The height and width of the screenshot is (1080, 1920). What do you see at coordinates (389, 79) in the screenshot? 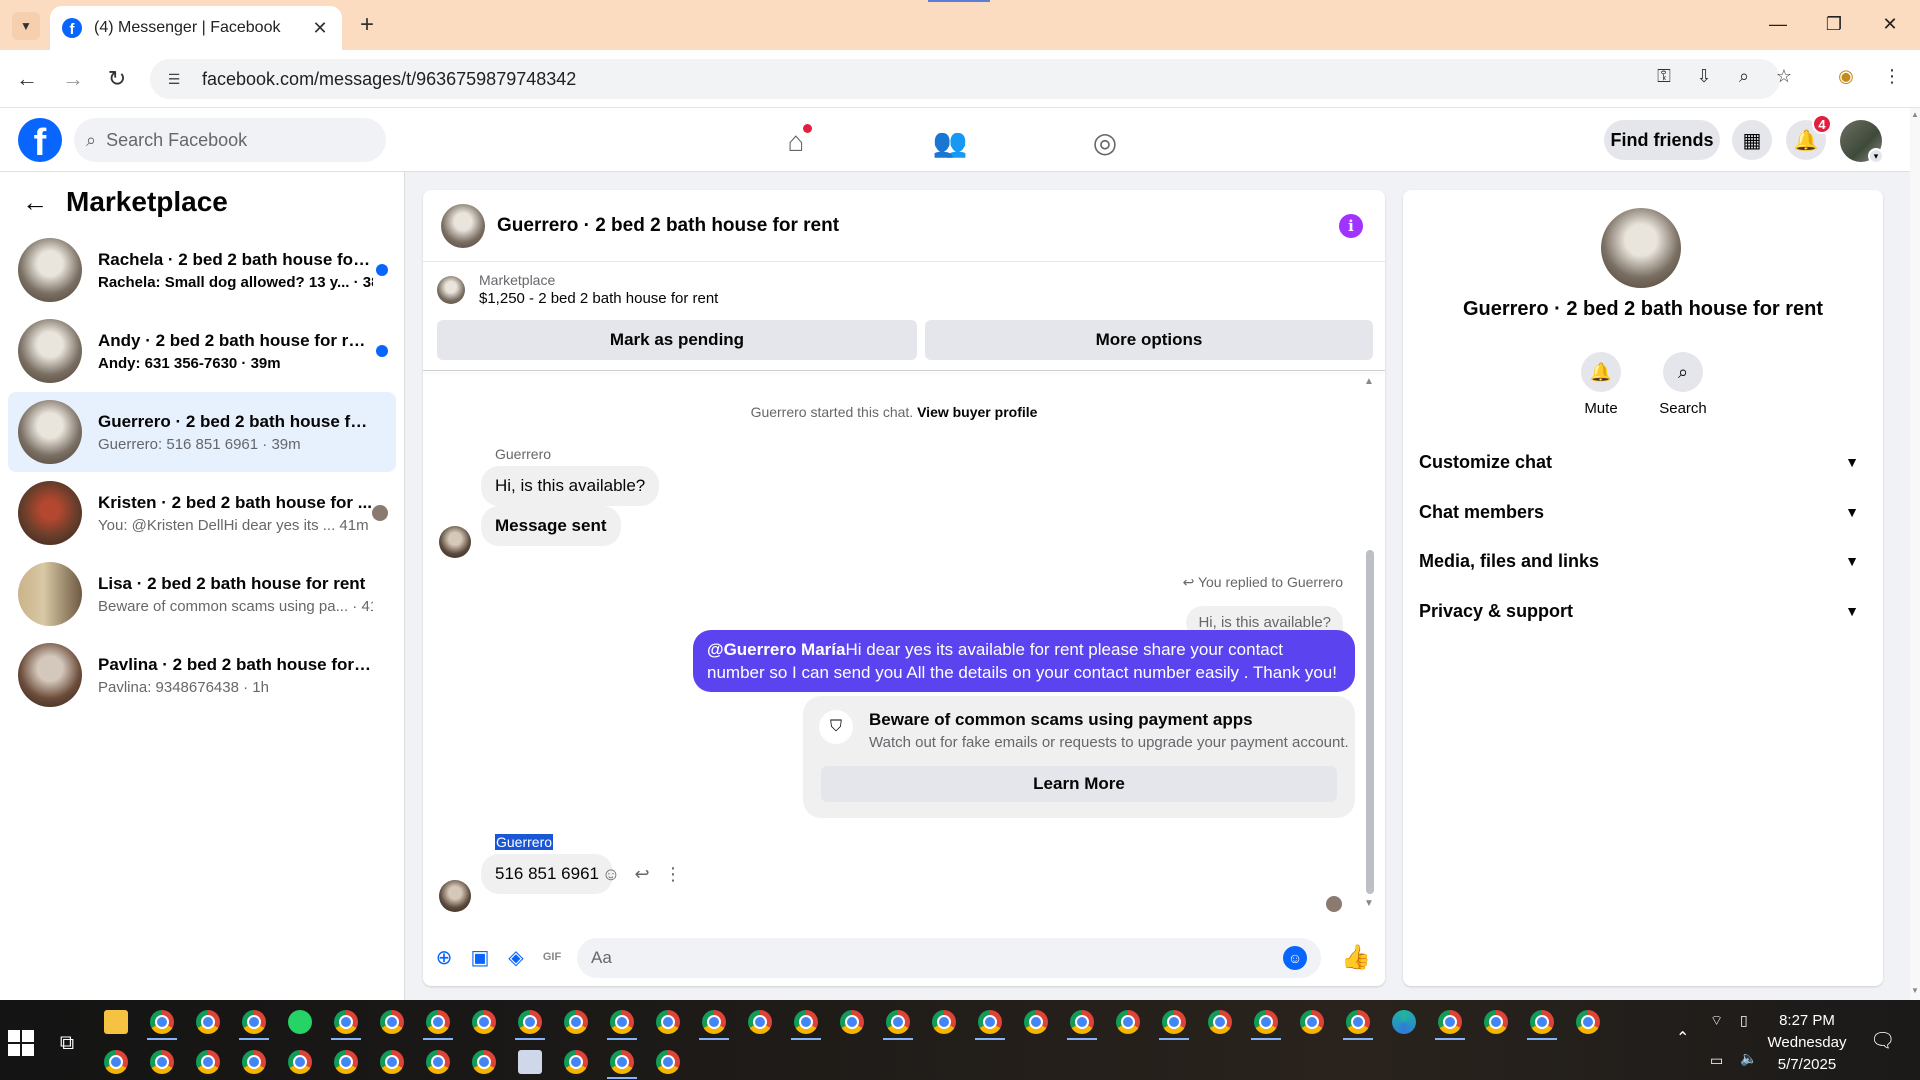
I see `url-text: facebook.com/messages/t/9636759879748342` at bounding box center [389, 79].